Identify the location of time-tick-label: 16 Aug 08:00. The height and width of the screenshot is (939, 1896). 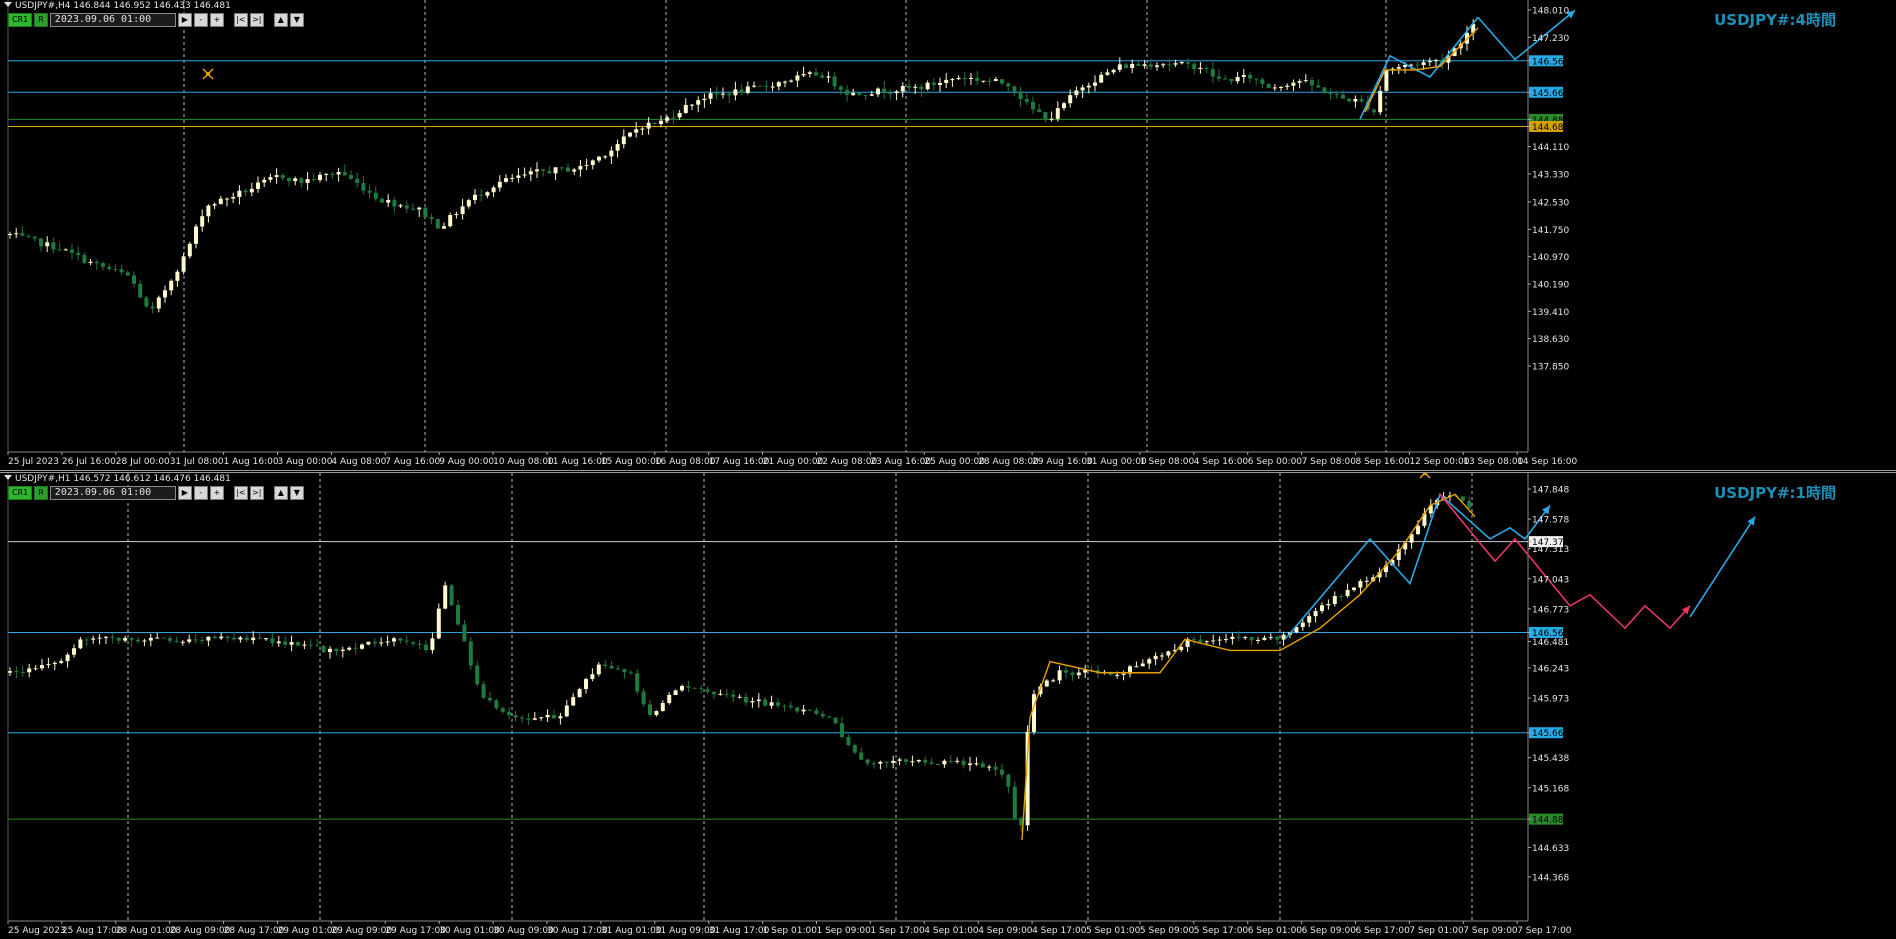
(685, 462).